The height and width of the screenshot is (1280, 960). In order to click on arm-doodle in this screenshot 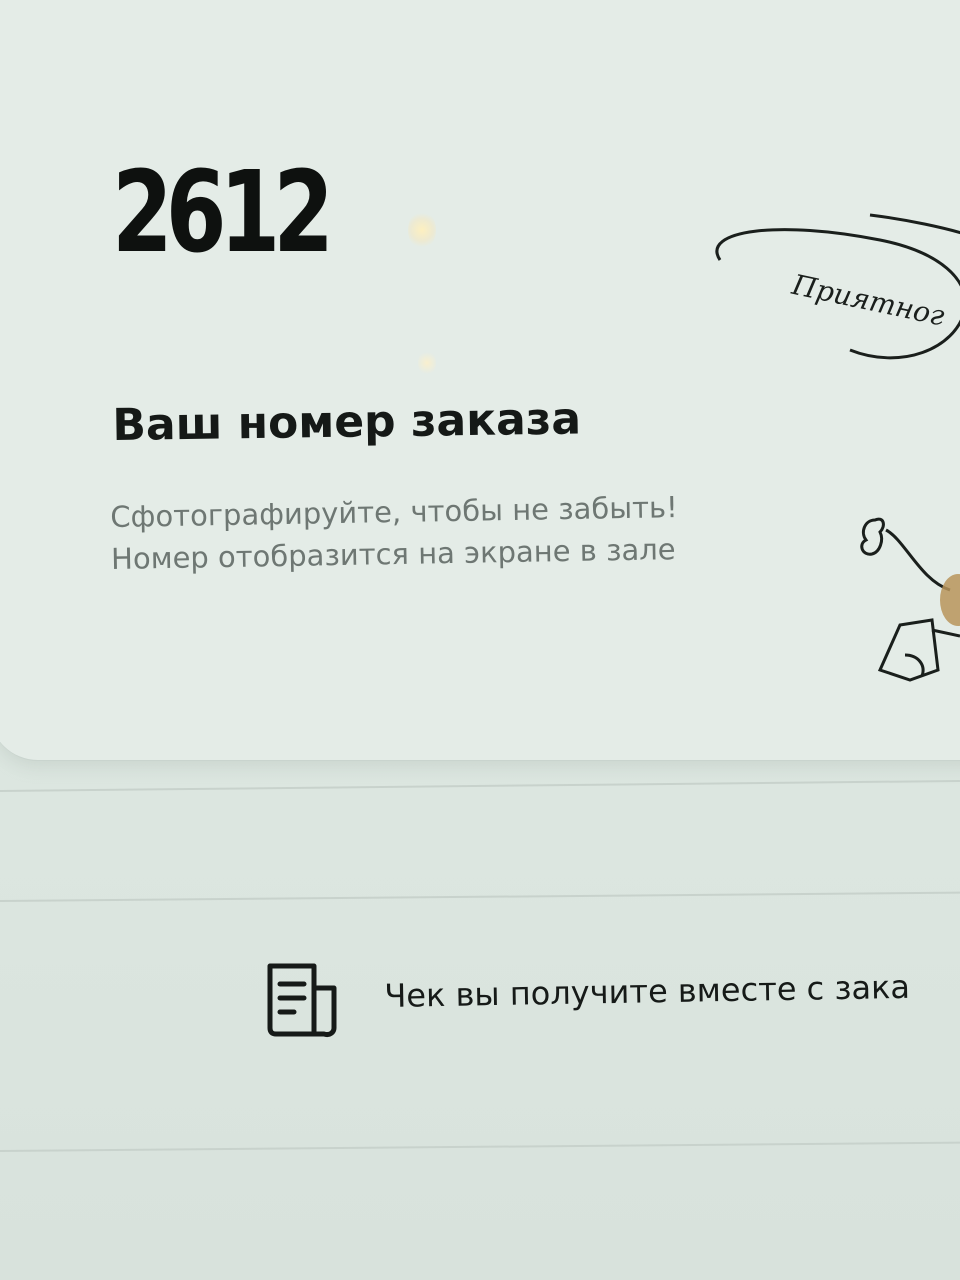, I will do `click(918, 560)`.